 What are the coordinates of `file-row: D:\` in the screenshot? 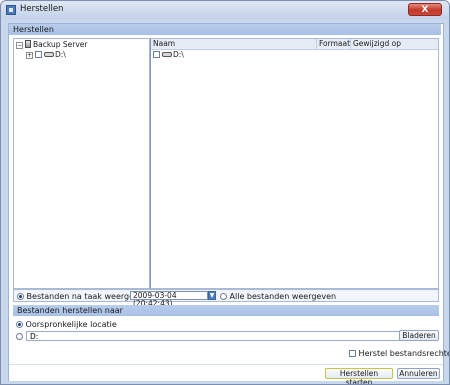 It's located at (168, 55).